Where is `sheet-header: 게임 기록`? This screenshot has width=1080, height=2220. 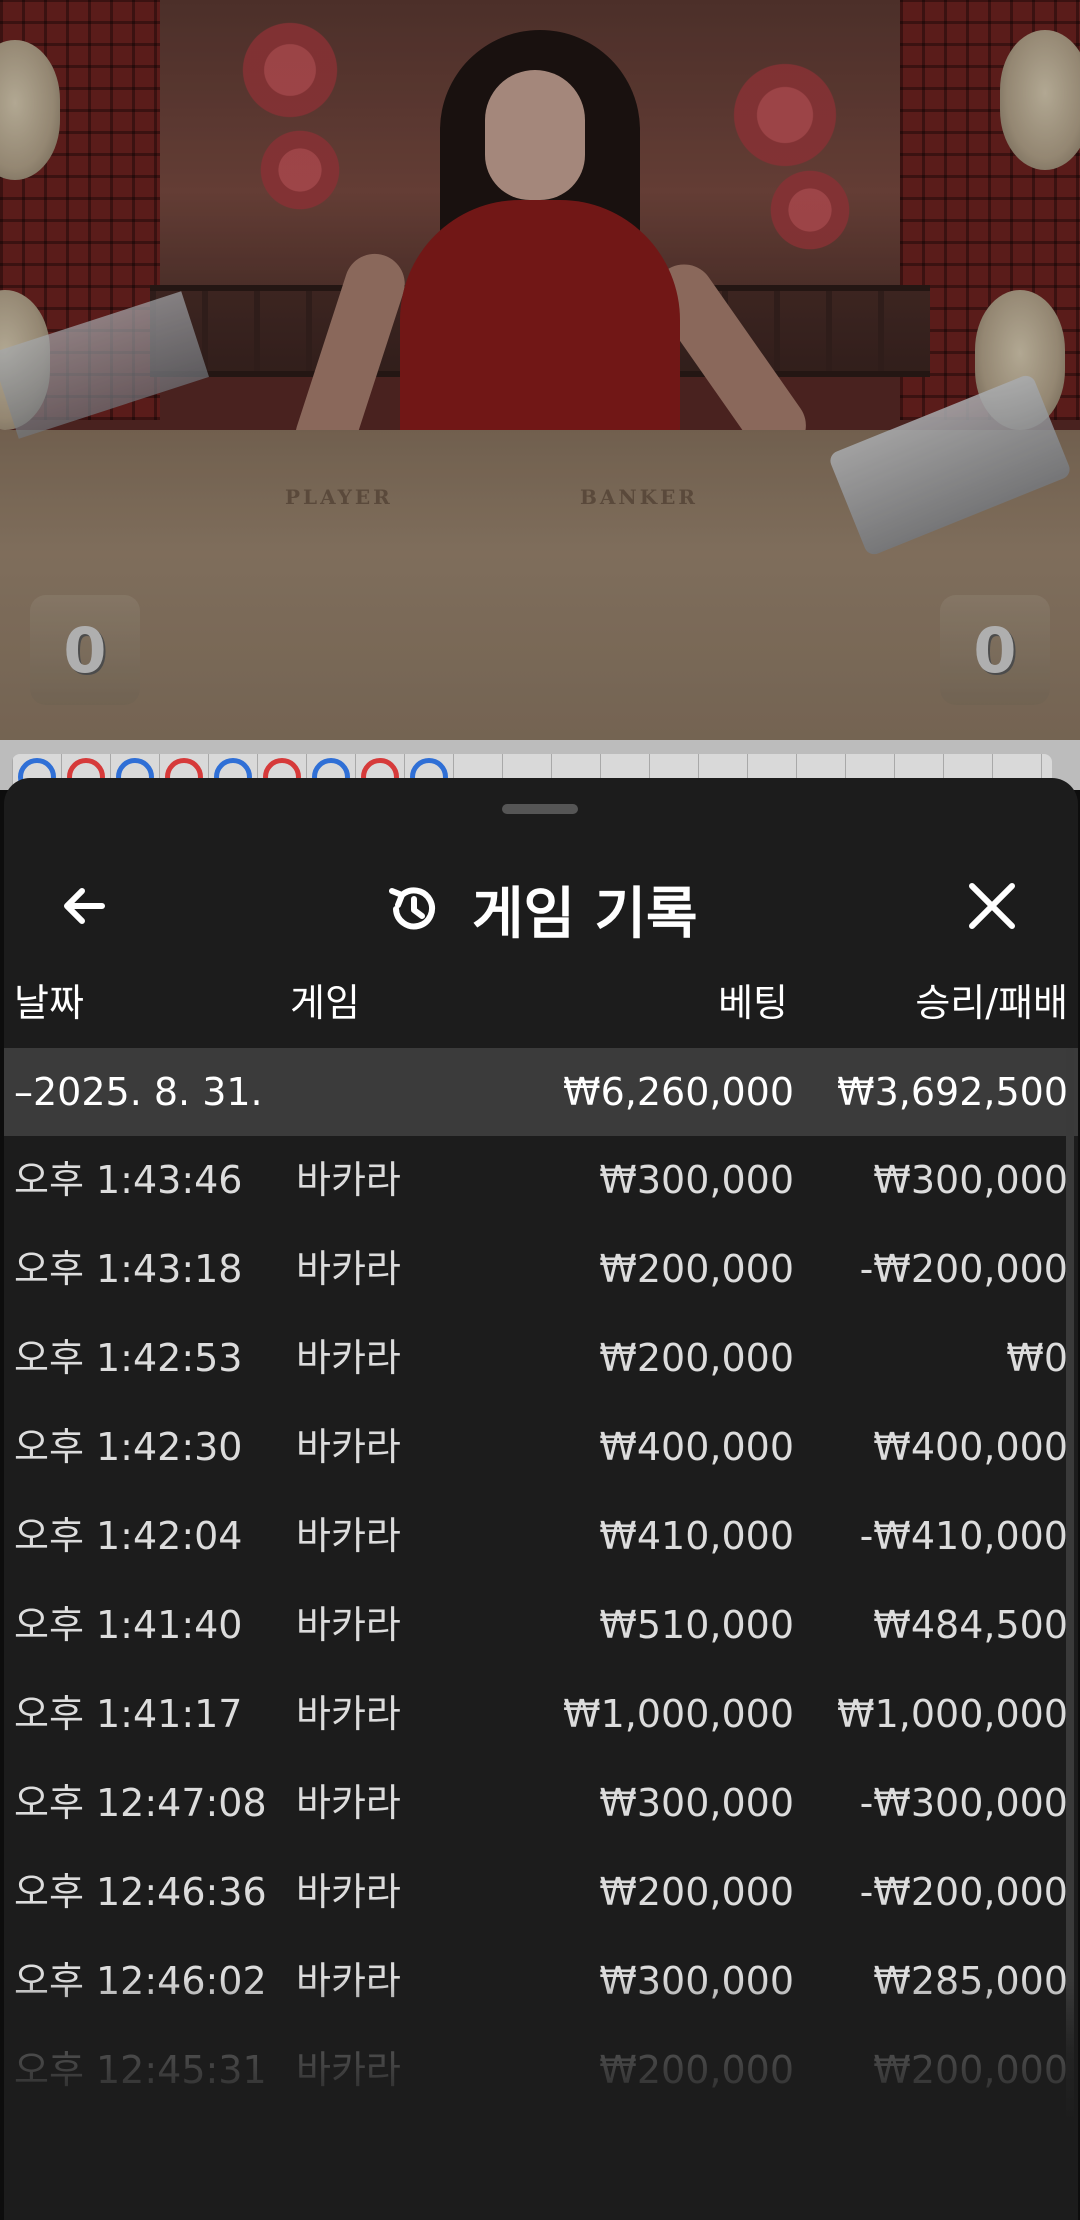 sheet-header: 게임 기록 is located at coordinates (541, 898).